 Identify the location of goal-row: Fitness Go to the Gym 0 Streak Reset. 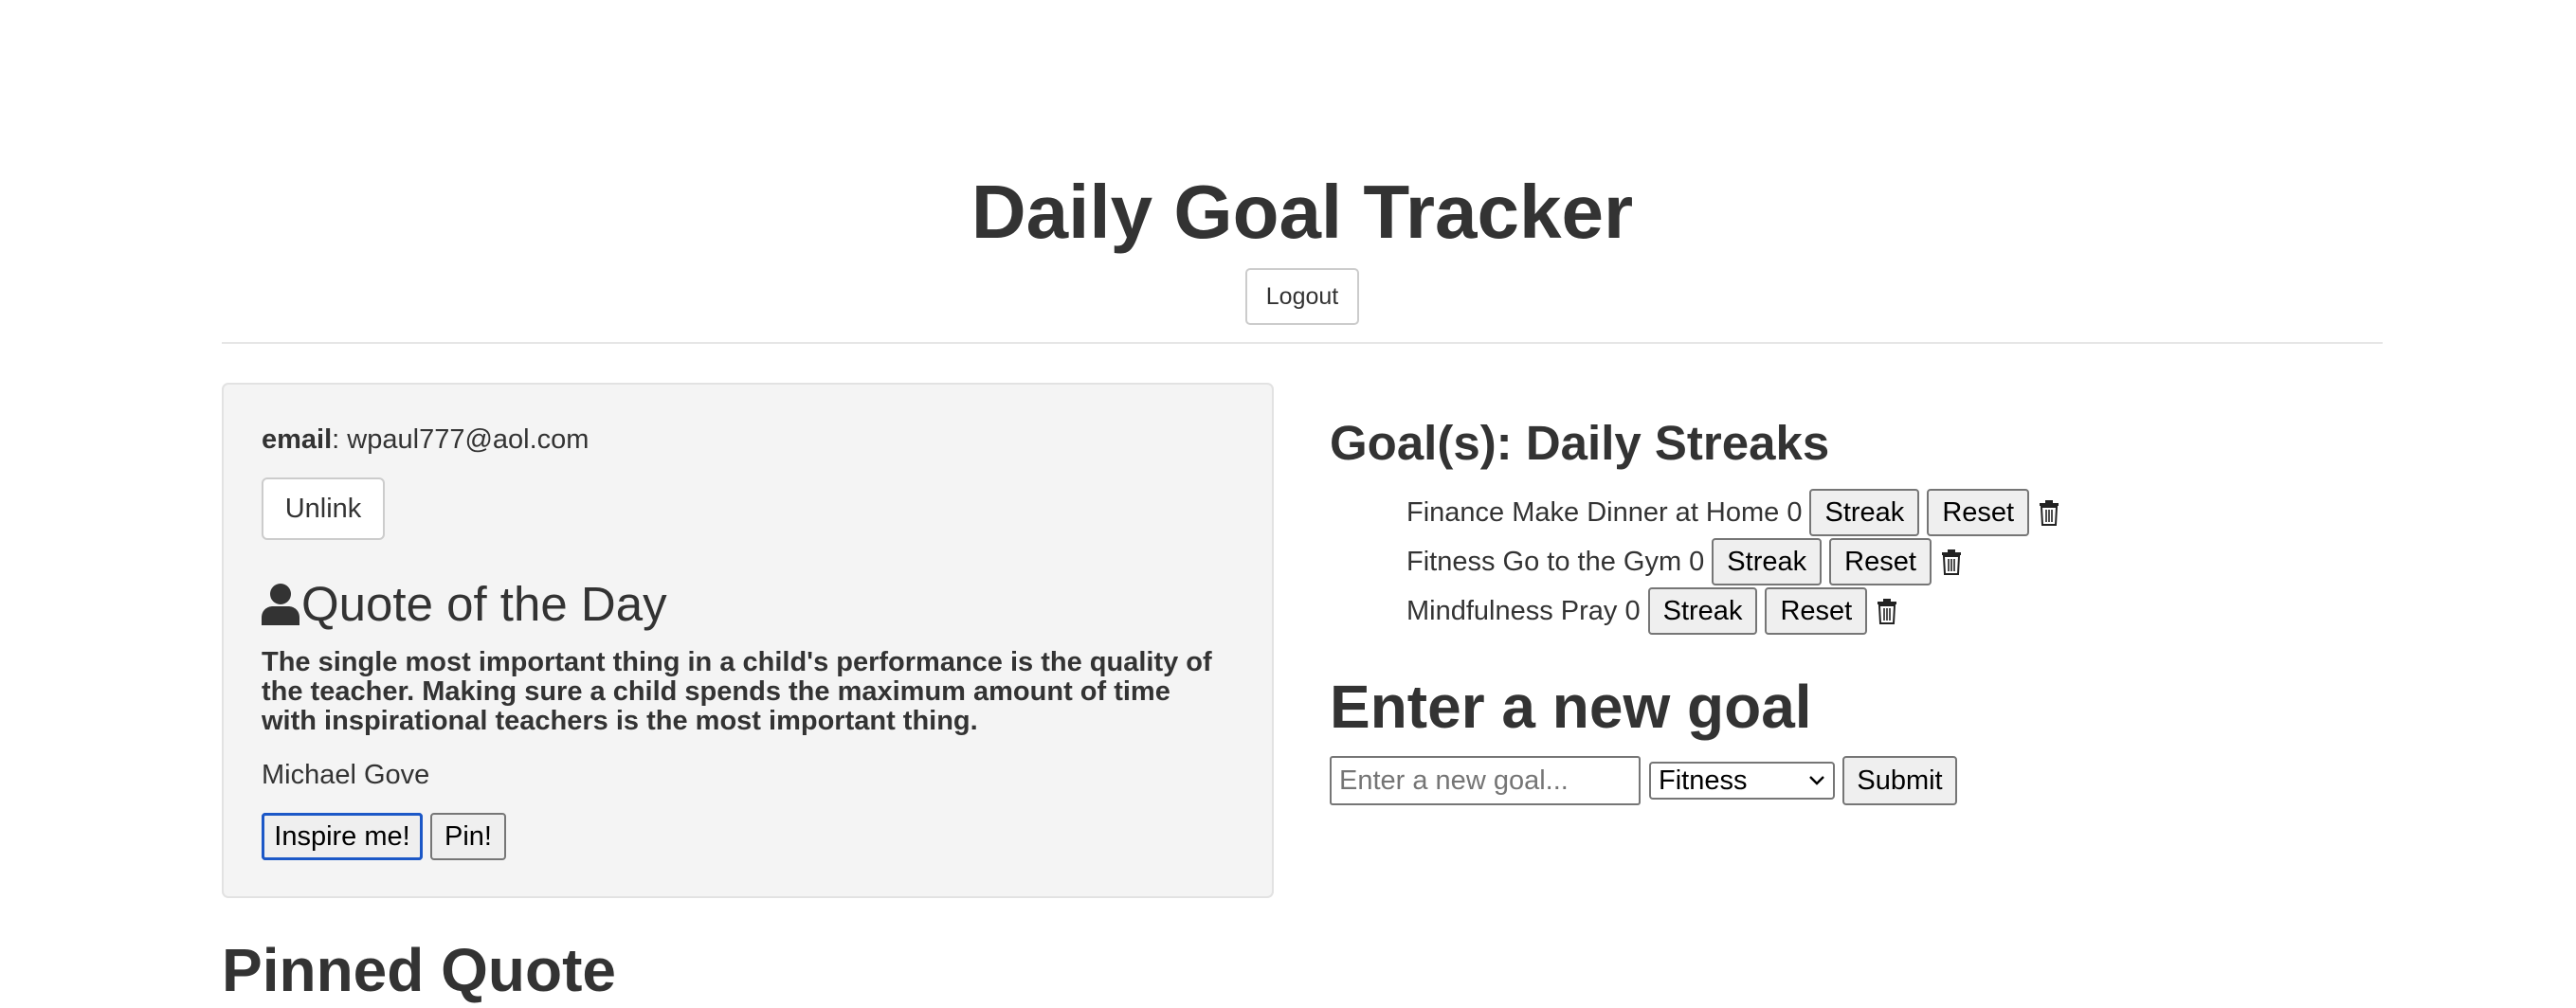
(1732, 561).